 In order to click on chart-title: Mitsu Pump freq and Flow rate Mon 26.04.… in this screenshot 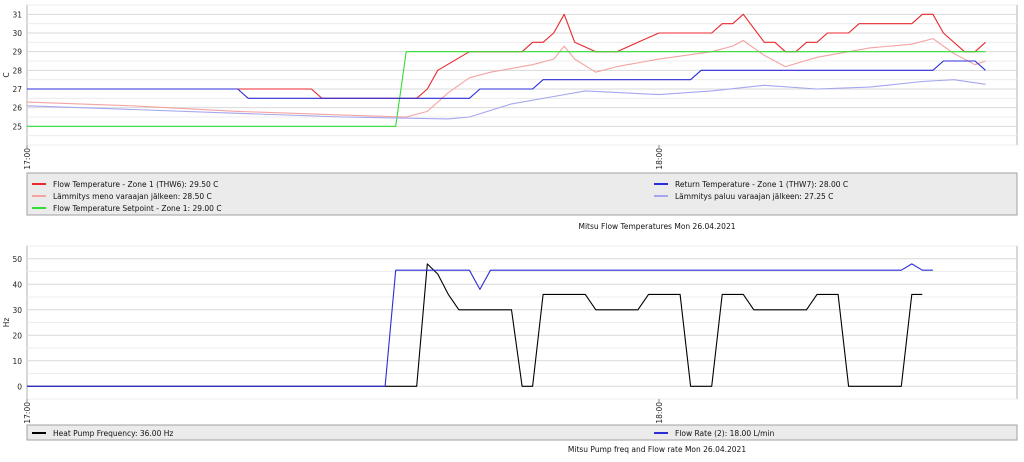, I will do `click(657, 449)`.